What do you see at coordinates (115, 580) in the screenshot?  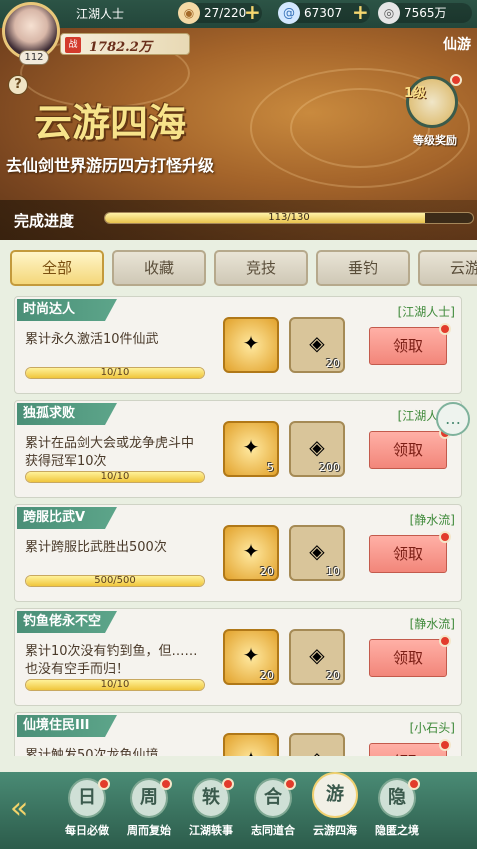 I see `task-progress-text: 500/500` at bounding box center [115, 580].